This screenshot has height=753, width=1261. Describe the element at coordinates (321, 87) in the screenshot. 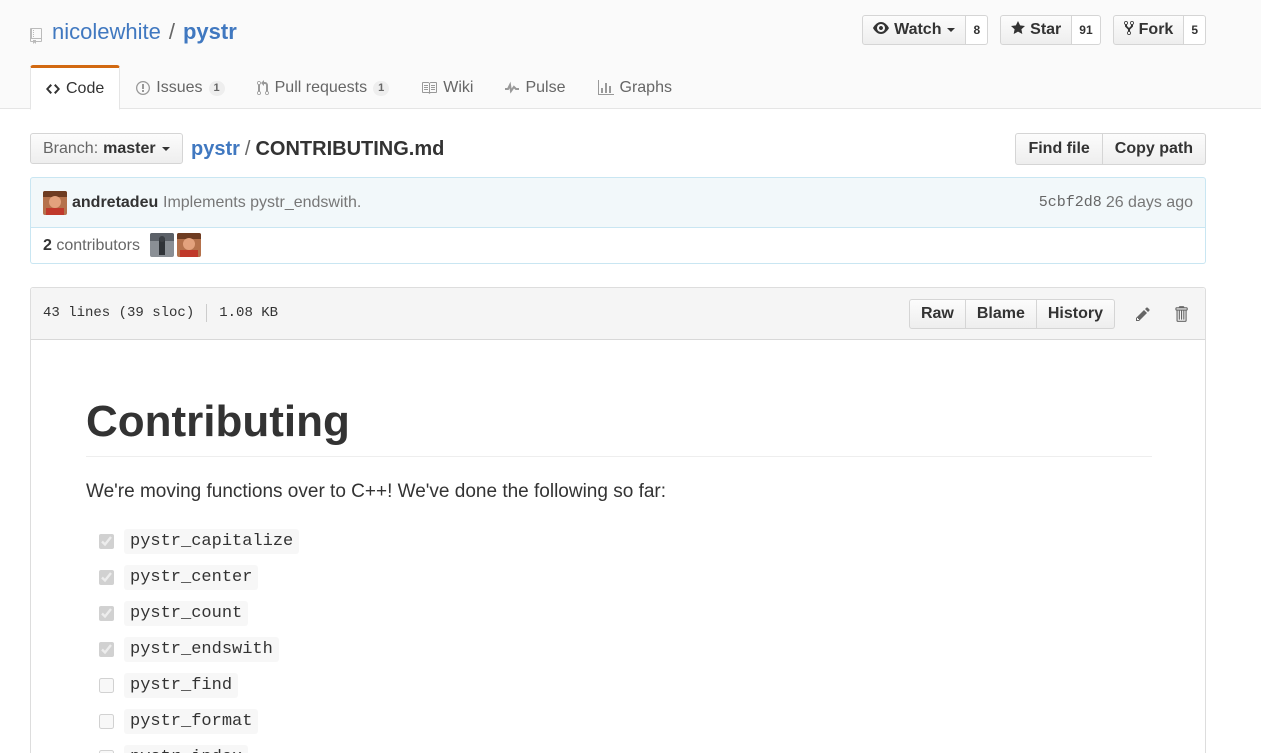

I see `tab-pull-requests-label: Pull requests` at that location.